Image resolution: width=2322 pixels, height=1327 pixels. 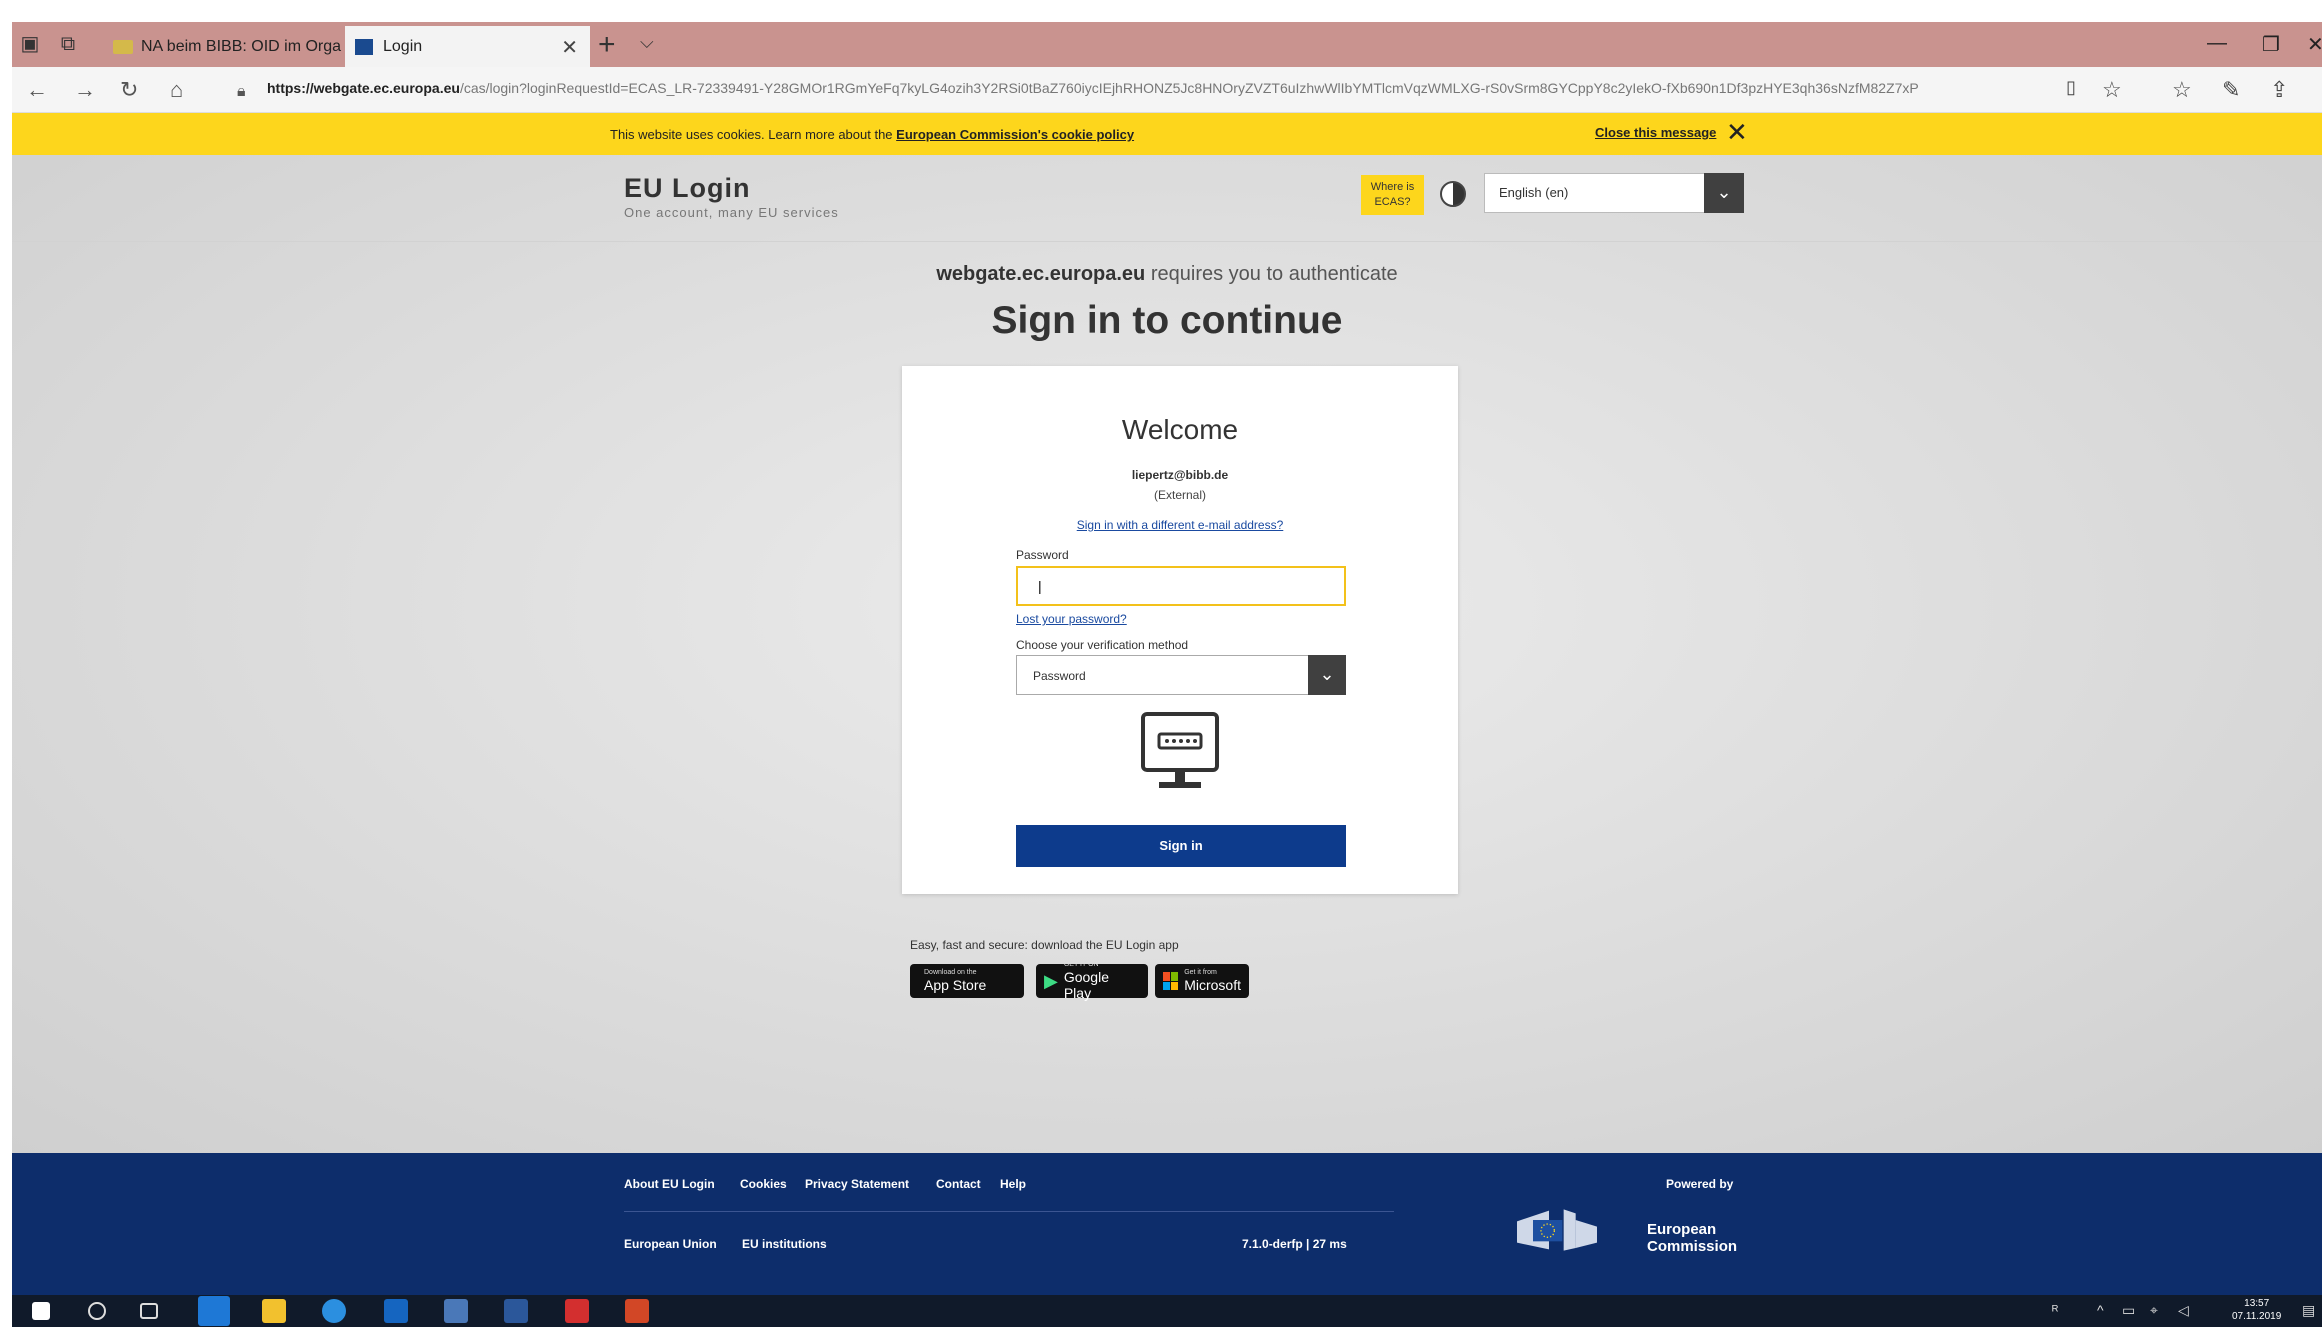 What do you see at coordinates (2257, 1316) in the screenshot?
I see `clock-date: 07.11.2019` at bounding box center [2257, 1316].